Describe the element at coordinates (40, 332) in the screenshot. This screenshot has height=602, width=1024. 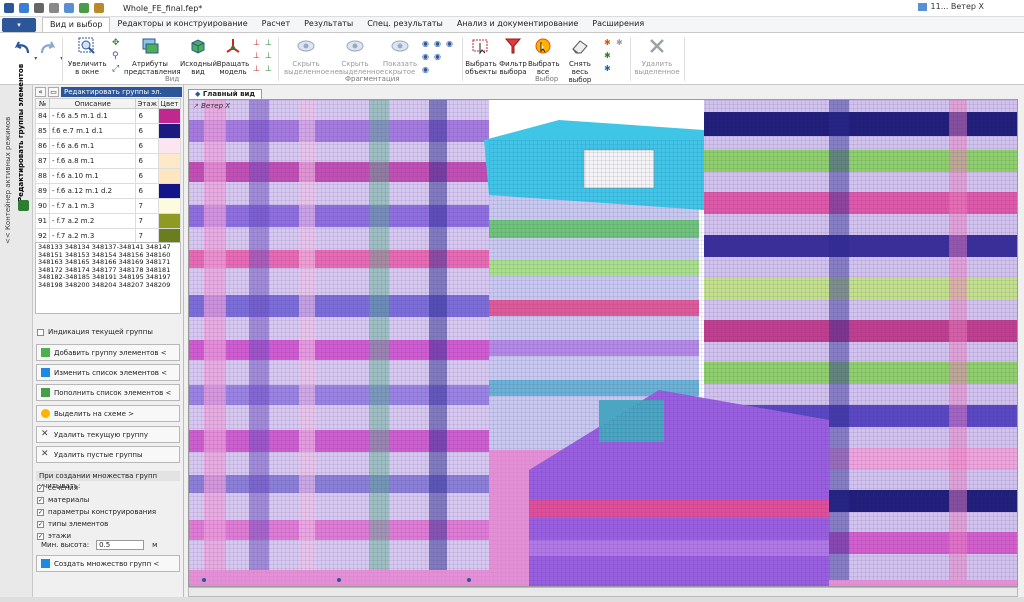
I see `checkbox` at that location.